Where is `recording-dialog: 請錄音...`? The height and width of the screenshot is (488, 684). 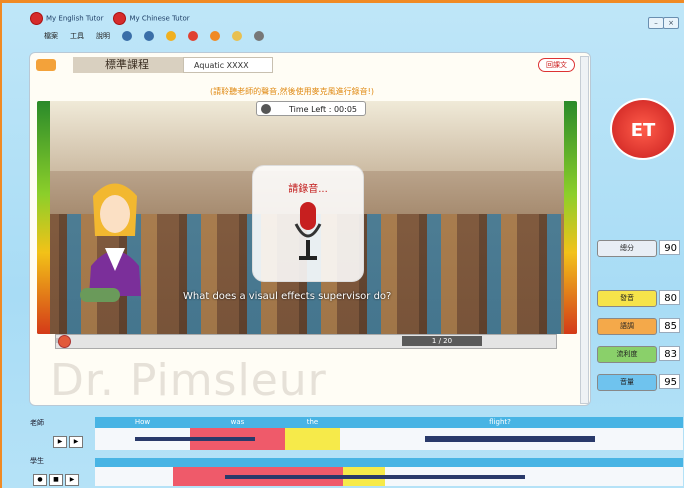 recording-dialog: 請錄音... is located at coordinates (308, 223).